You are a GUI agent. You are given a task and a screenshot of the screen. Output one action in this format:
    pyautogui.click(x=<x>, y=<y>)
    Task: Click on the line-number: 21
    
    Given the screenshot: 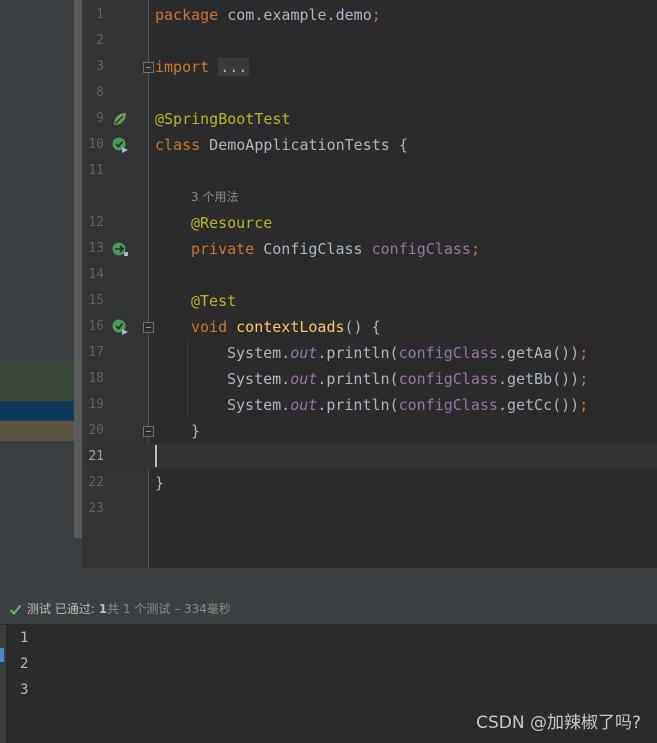 What is the action you would take?
    pyautogui.click(x=96, y=456)
    